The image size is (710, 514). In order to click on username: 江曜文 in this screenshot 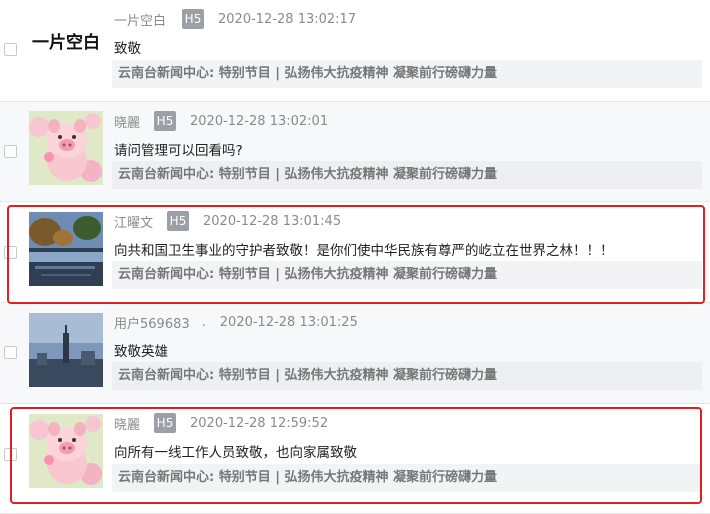, I will do `click(133, 221)`.